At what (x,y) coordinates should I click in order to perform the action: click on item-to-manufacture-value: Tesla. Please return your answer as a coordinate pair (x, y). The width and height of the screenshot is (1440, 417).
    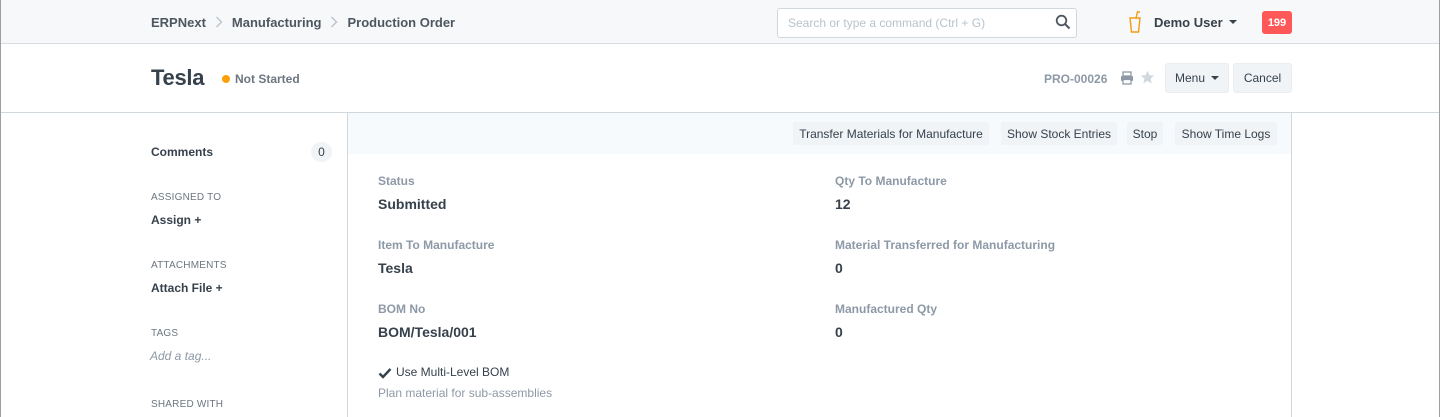
    Looking at the image, I should click on (395, 268).